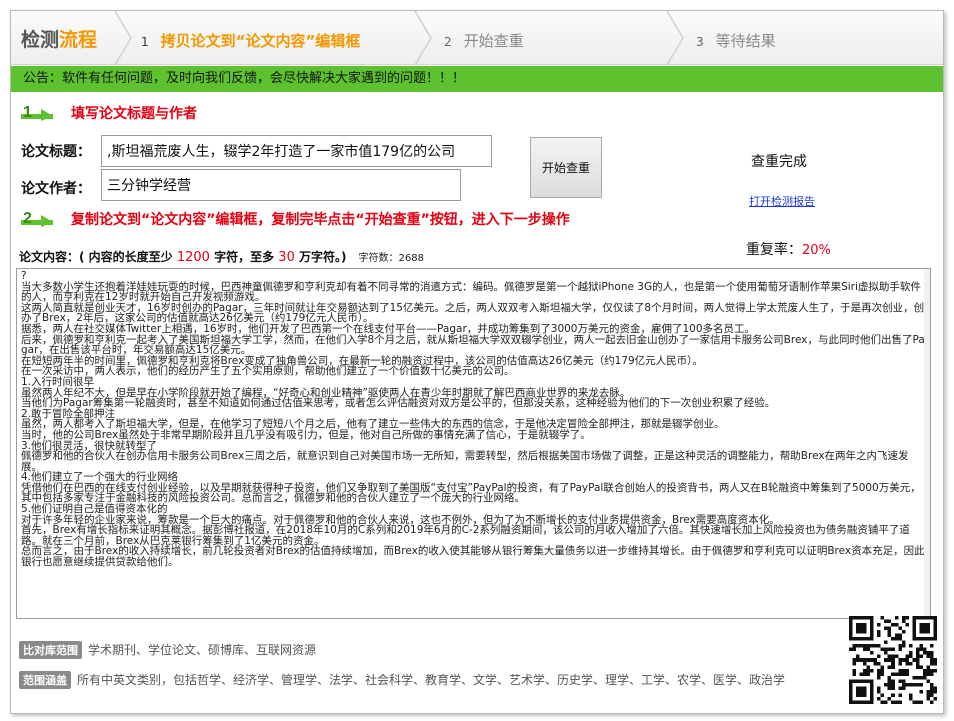 This screenshot has width=954, height=721. What do you see at coordinates (37, 220) in the screenshot?
I see `step-two-badge-icon: 2` at bounding box center [37, 220].